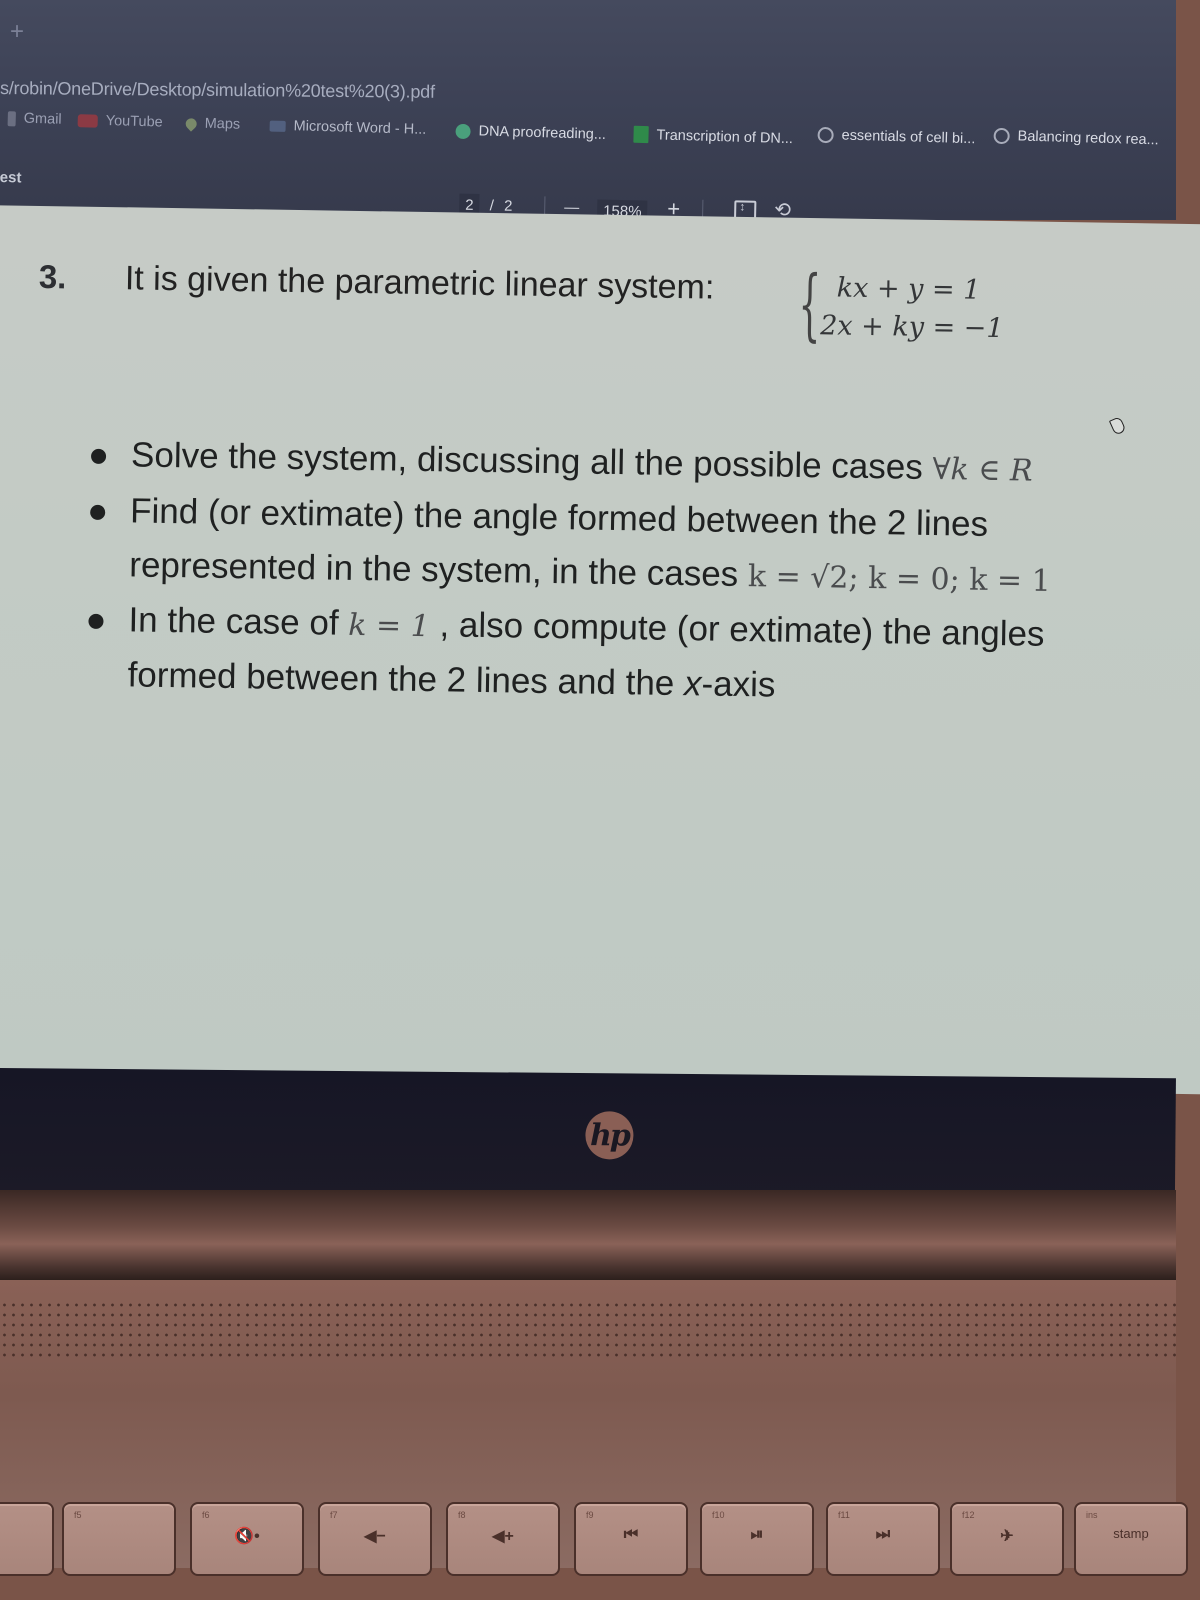 The width and height of the screenshot is (1200, 1600). Describe the element at coordinates (27, 1539) in the screenshot. I see `key` at that location.